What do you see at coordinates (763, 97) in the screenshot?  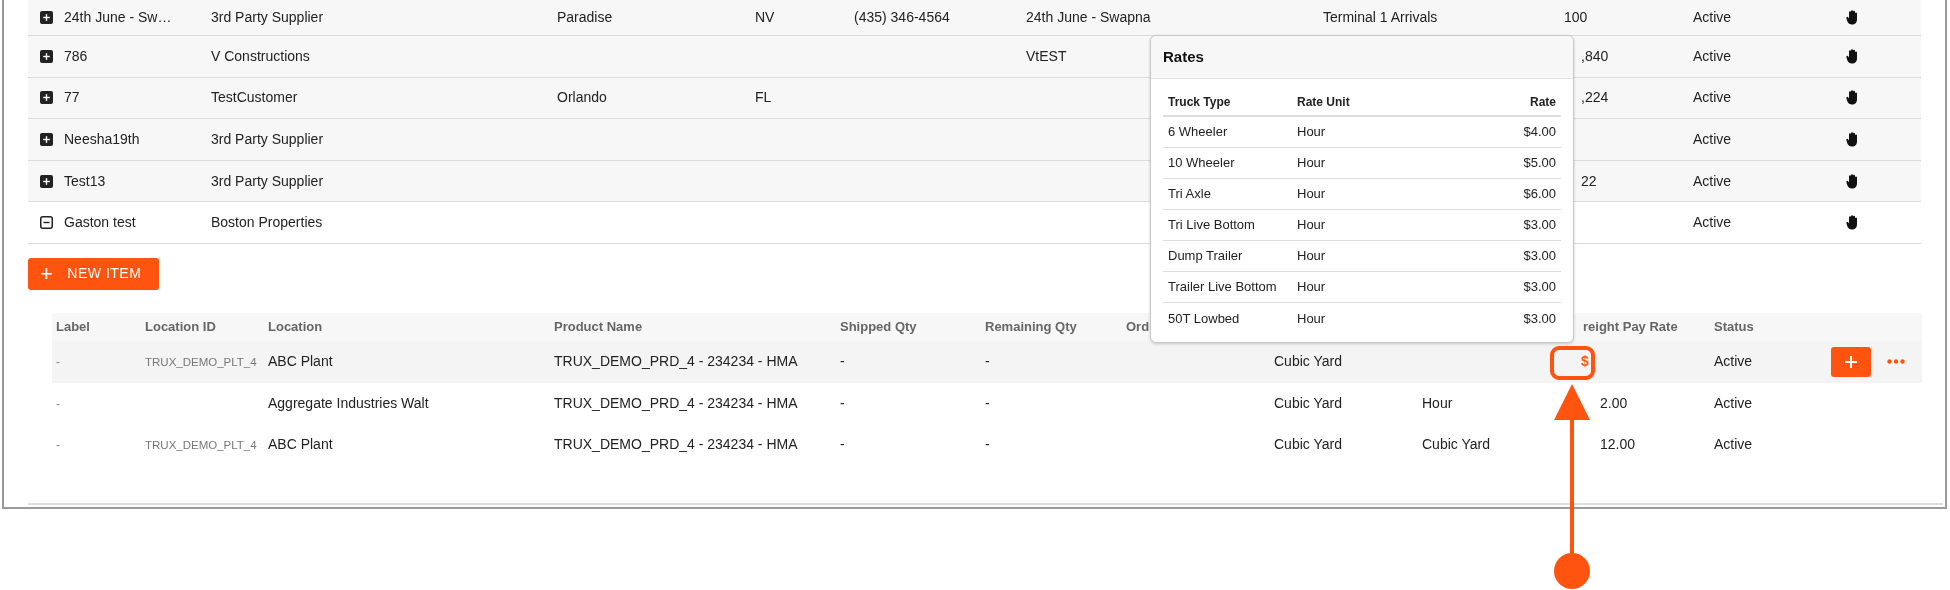 I see `table-cell: FL` at bounding box center [763, 97].